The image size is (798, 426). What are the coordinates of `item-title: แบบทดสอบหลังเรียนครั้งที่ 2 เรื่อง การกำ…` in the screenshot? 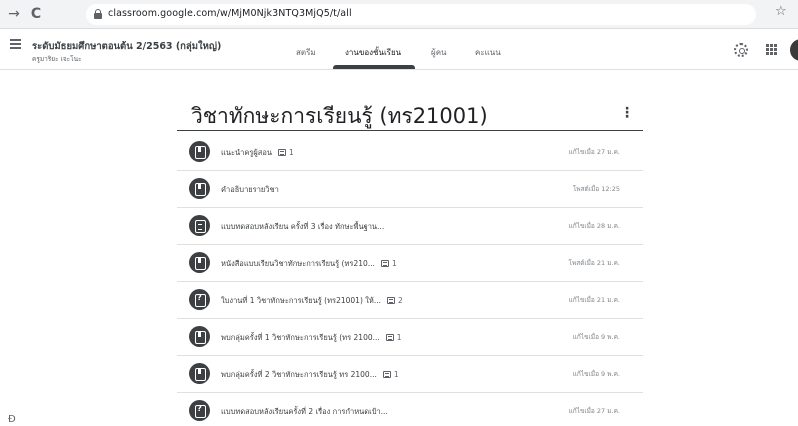 It's located at (304, 411).